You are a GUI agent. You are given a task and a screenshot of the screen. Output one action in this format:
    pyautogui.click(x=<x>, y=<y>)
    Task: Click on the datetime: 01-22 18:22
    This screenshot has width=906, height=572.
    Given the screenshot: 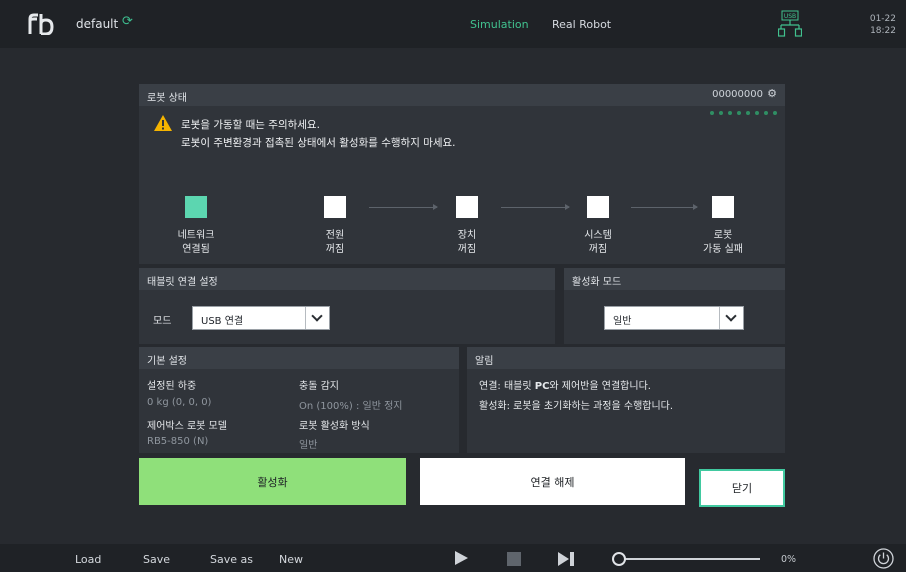 What is the action you would take?
    pyautogui.click(x=879, y=25)
    